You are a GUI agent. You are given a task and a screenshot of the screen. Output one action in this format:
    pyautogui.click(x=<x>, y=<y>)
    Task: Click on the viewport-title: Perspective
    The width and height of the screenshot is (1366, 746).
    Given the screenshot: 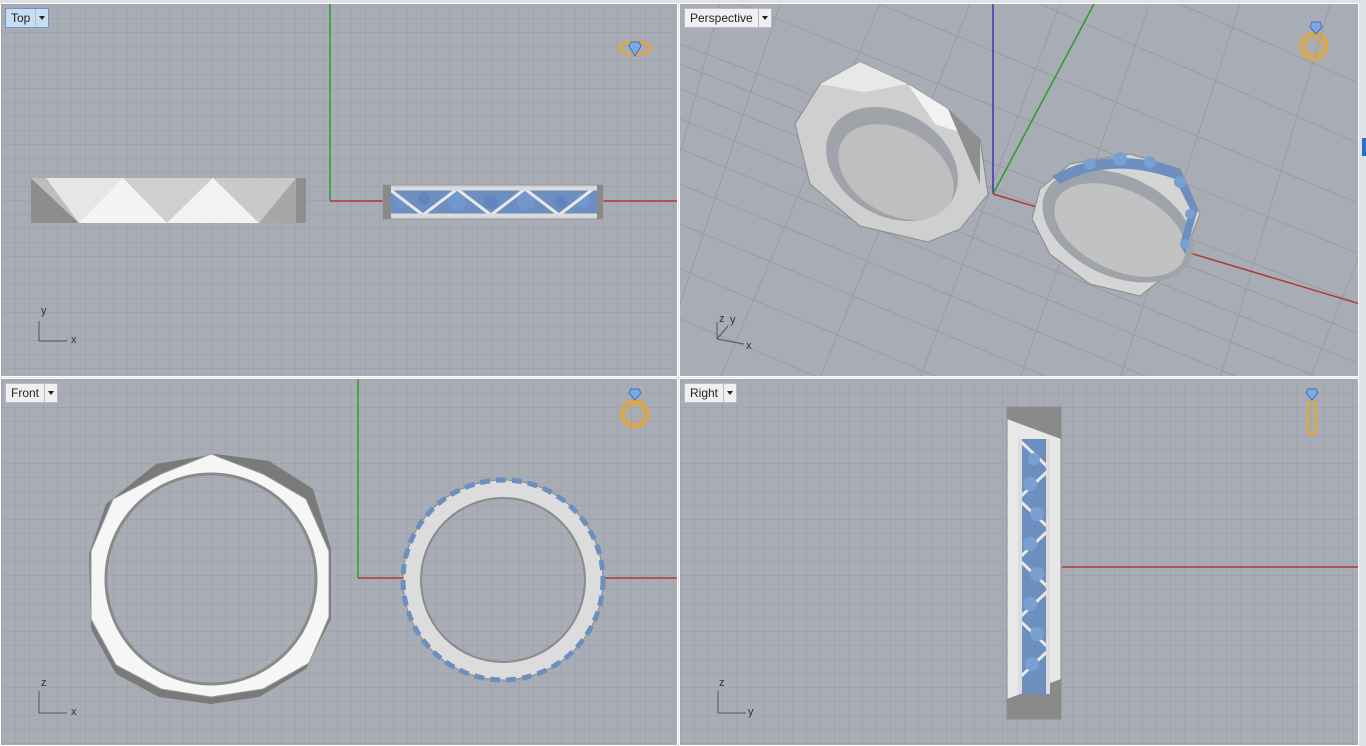 What is the action you would take?
    pyautogui.click(x=721, y=18)
    